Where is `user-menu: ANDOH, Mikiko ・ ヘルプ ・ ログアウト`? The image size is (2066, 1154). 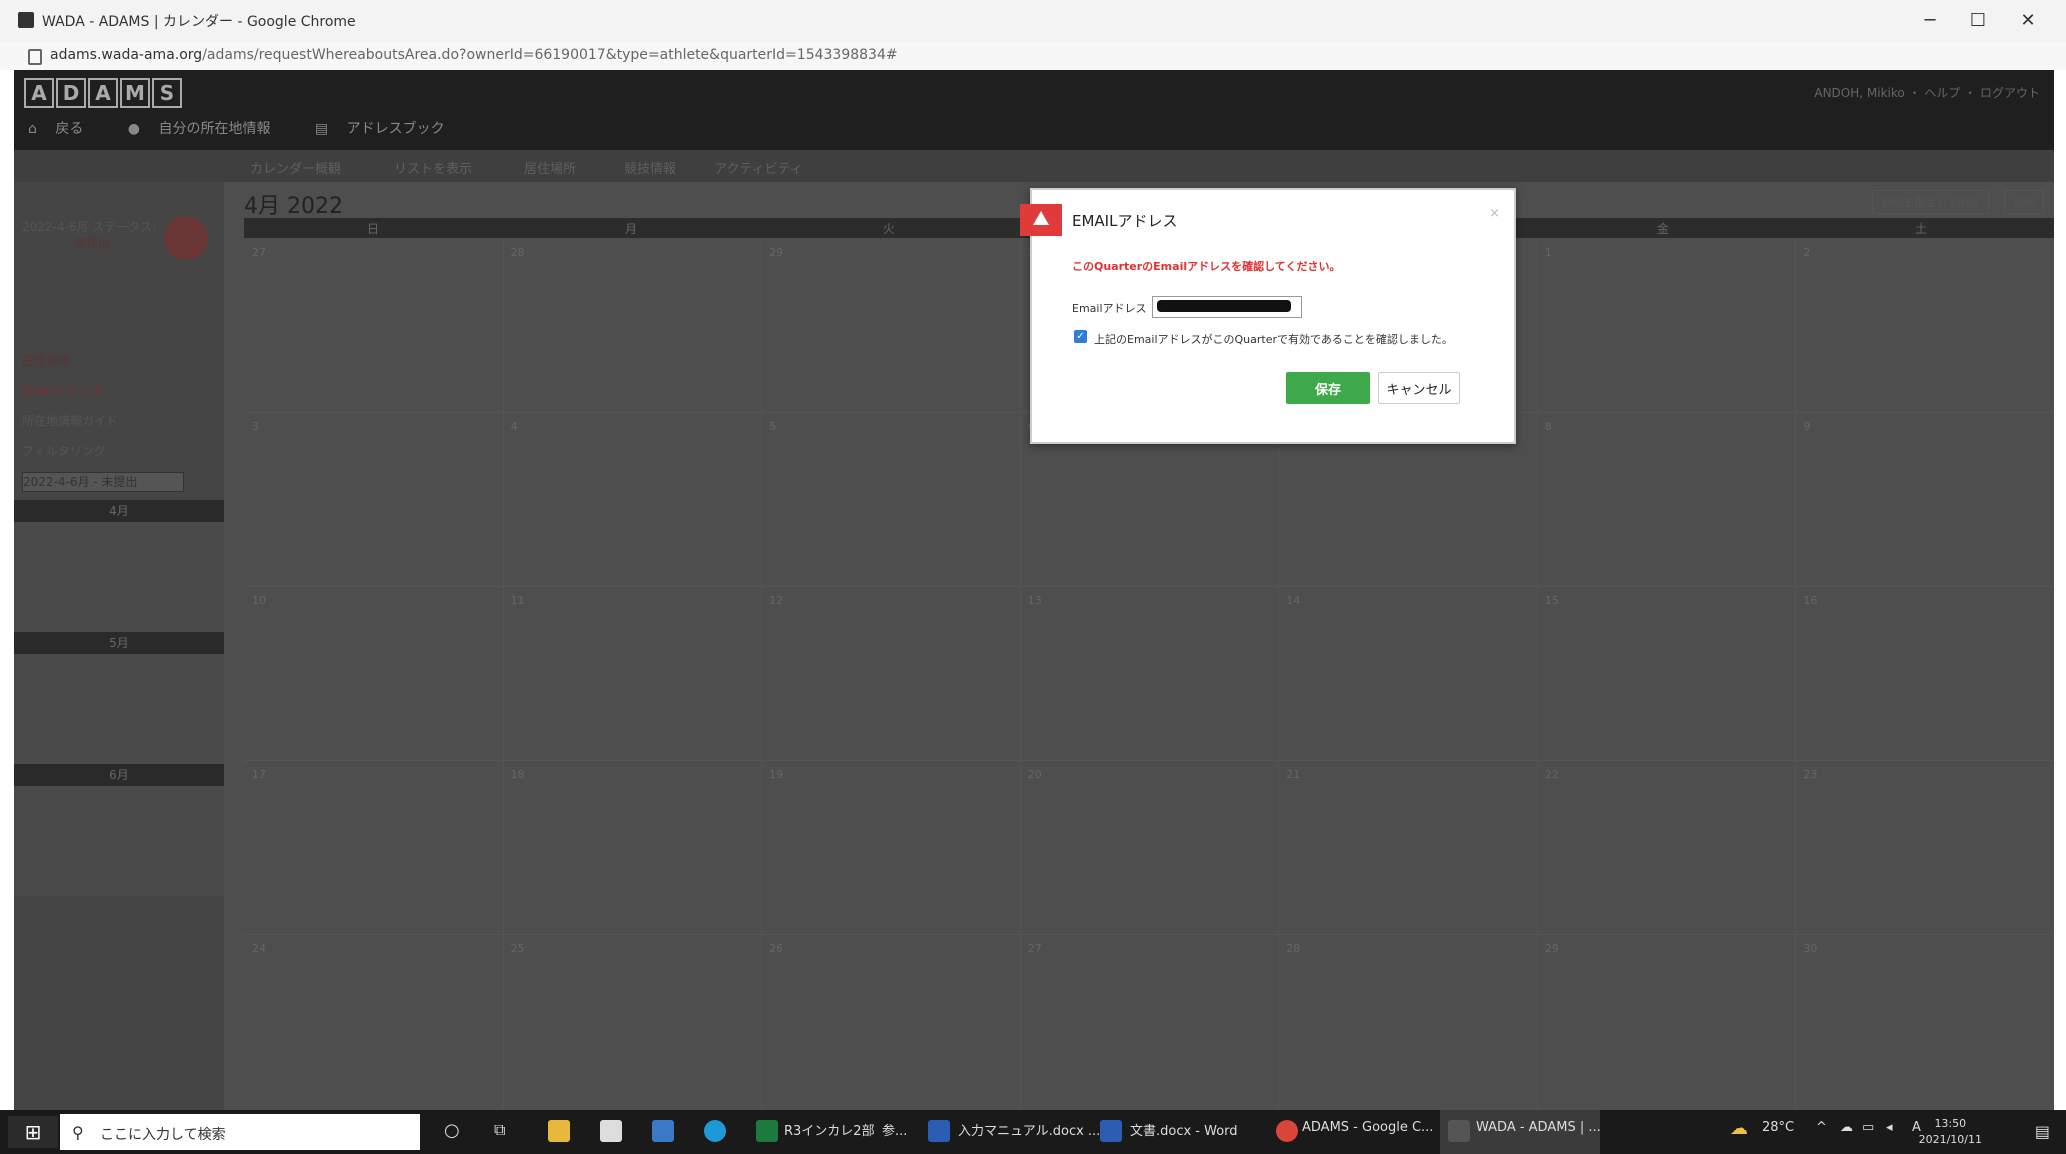 user-menu: ANDOH, Mikiko ・ ヘルプ ・ ログアウト is located at coordinates (1927, 92).